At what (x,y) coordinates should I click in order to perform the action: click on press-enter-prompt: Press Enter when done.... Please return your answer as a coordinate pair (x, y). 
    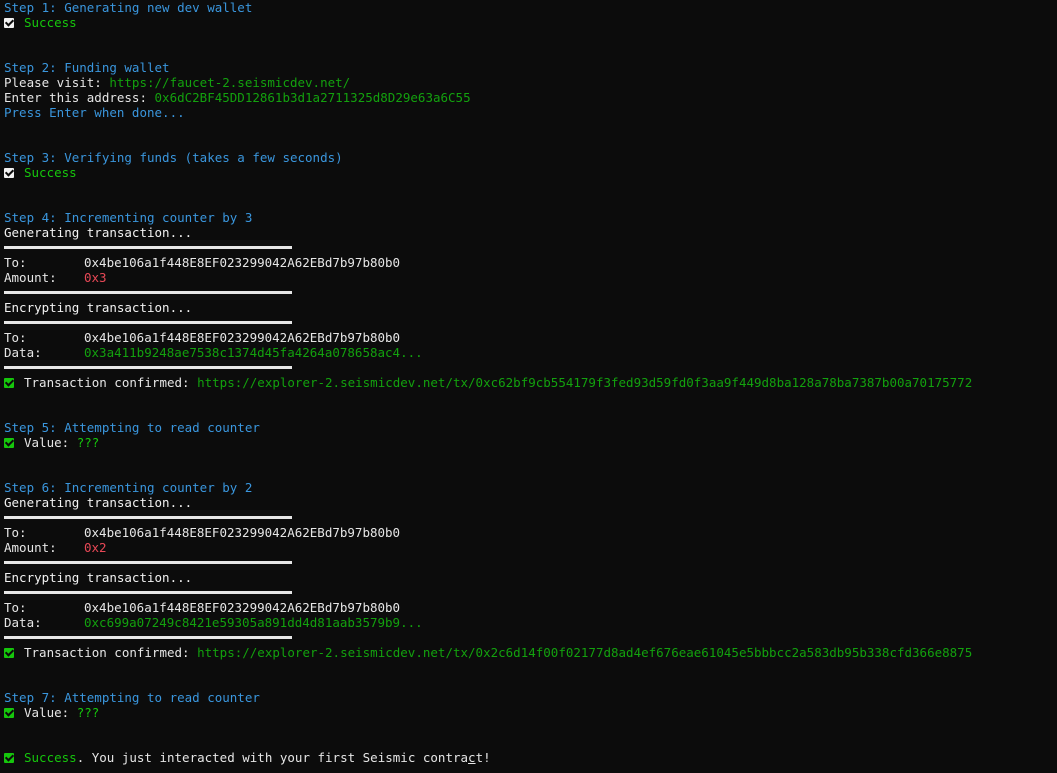
    Looking at the image, I should click on (94, 112).